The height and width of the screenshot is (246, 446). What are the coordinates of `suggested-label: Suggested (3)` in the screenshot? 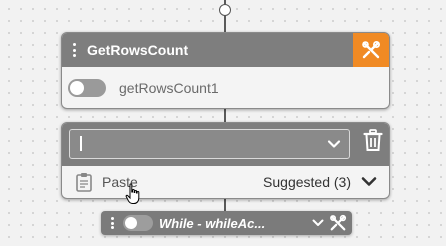 It's located at (307, 182).